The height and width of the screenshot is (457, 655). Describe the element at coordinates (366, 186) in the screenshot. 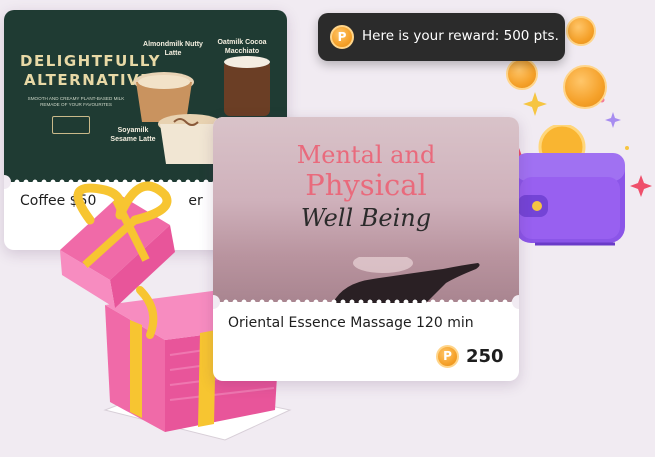

I see `promo-heading: Mental and Physical Well Being` at that location.